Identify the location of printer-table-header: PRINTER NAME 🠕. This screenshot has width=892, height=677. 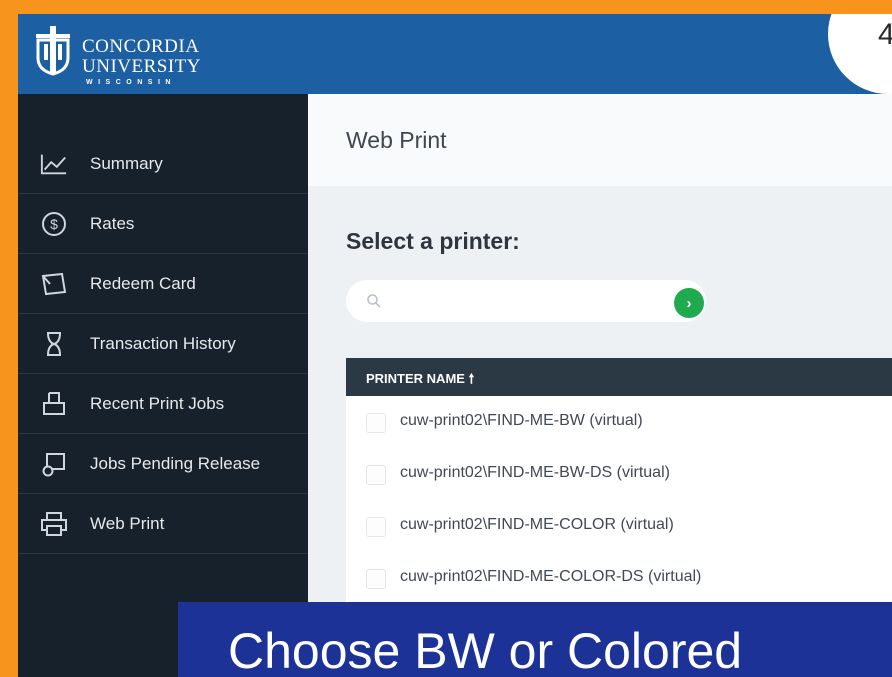
(619, 377).